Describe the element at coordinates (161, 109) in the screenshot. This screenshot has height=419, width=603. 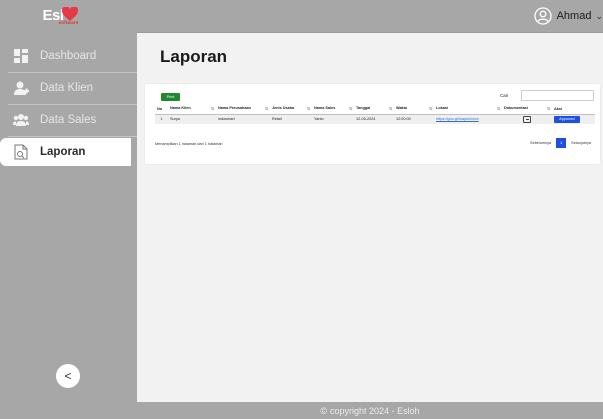
I see `column-header-no: No` at that location.